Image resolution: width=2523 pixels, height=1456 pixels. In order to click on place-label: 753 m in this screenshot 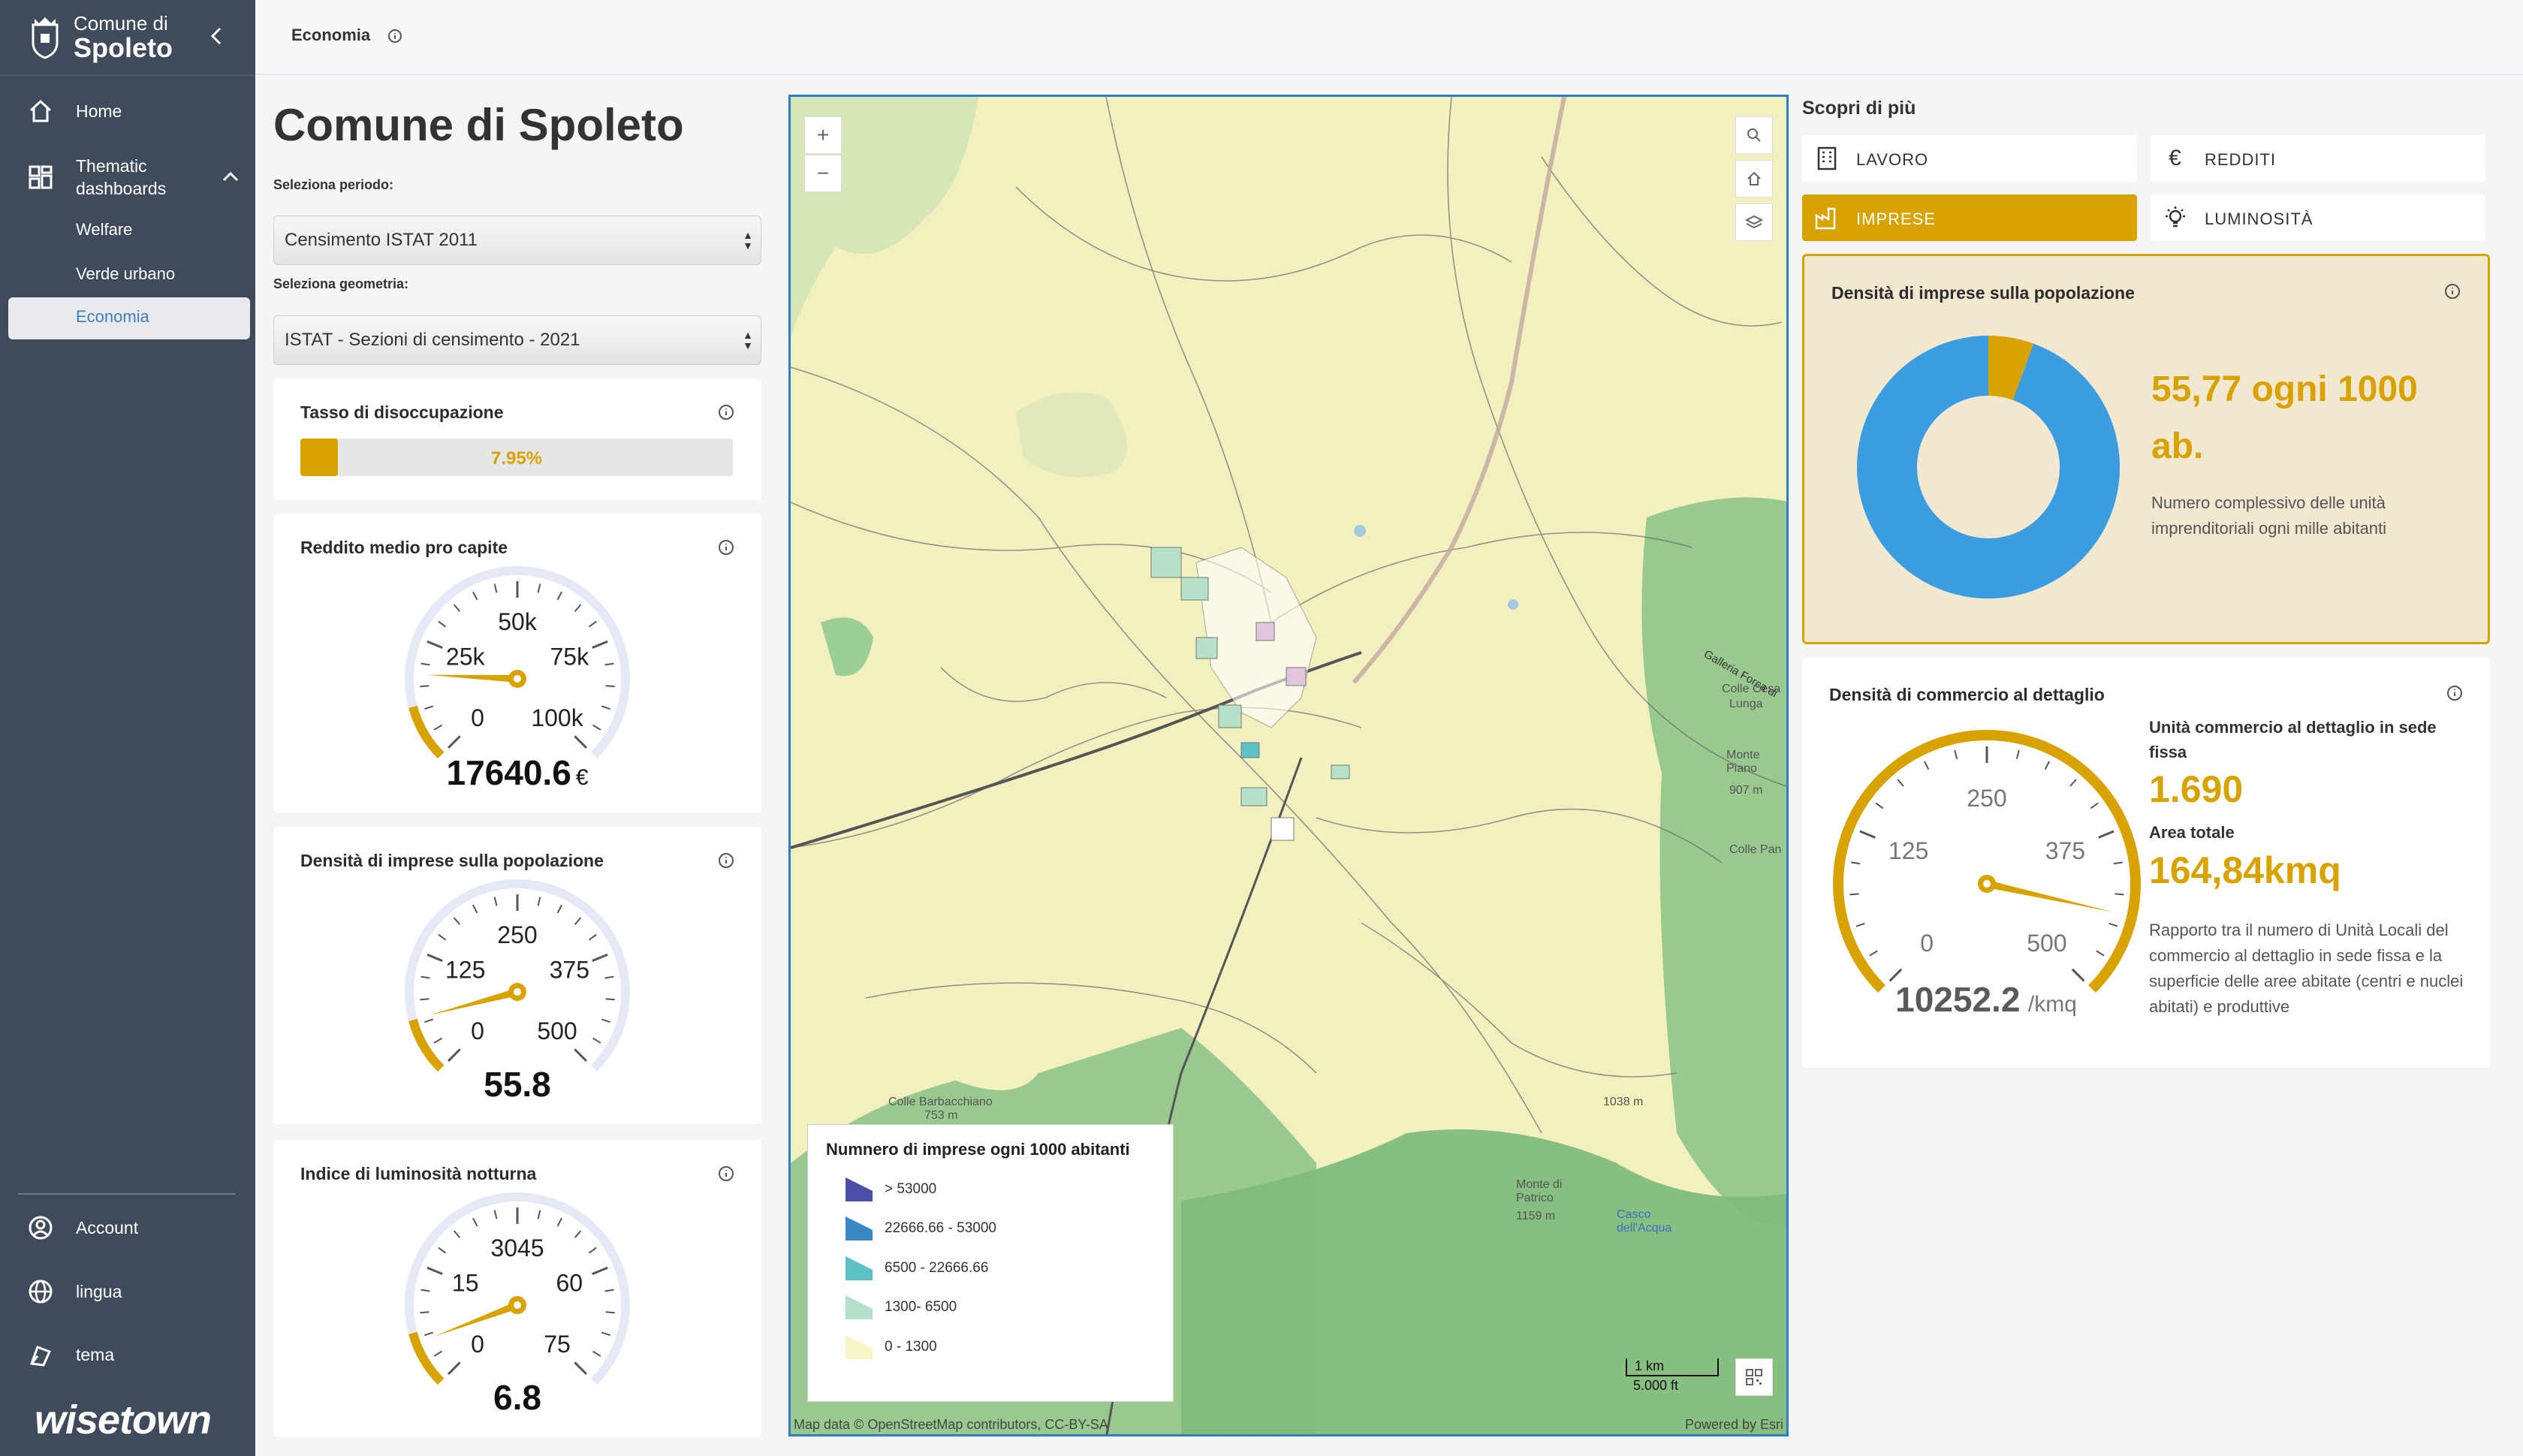, I will do `click(941, 1115)`.